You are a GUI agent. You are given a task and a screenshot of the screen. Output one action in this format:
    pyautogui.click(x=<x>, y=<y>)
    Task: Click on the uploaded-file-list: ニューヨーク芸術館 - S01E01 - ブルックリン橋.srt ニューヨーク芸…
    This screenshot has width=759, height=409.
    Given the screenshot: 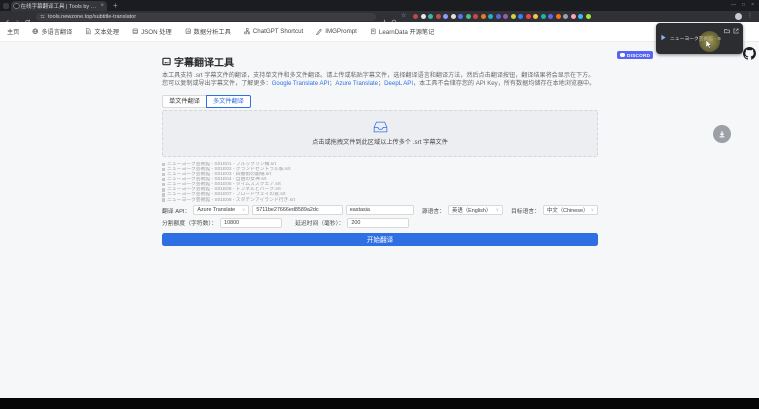 What is the action you would take?
    pyautogui.click(x=380, y=182)
    